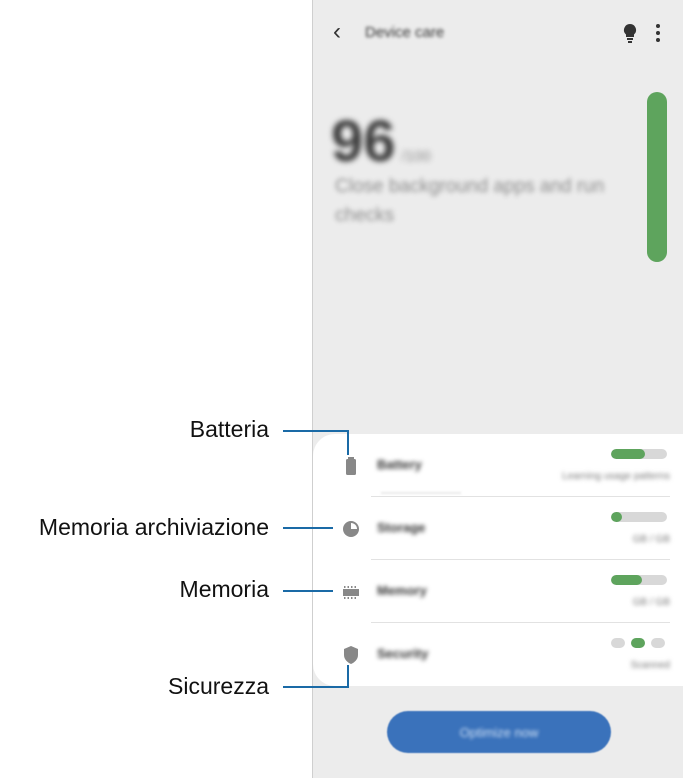  I want to click on status-dot-active, so click(638, 643).